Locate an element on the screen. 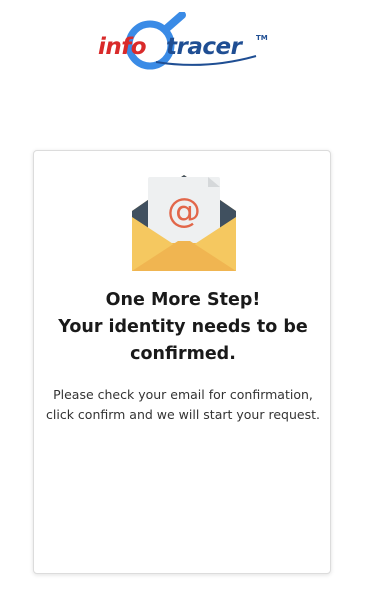  heading-line-2: Your identity needs to be is located at coordinates (183, 327).